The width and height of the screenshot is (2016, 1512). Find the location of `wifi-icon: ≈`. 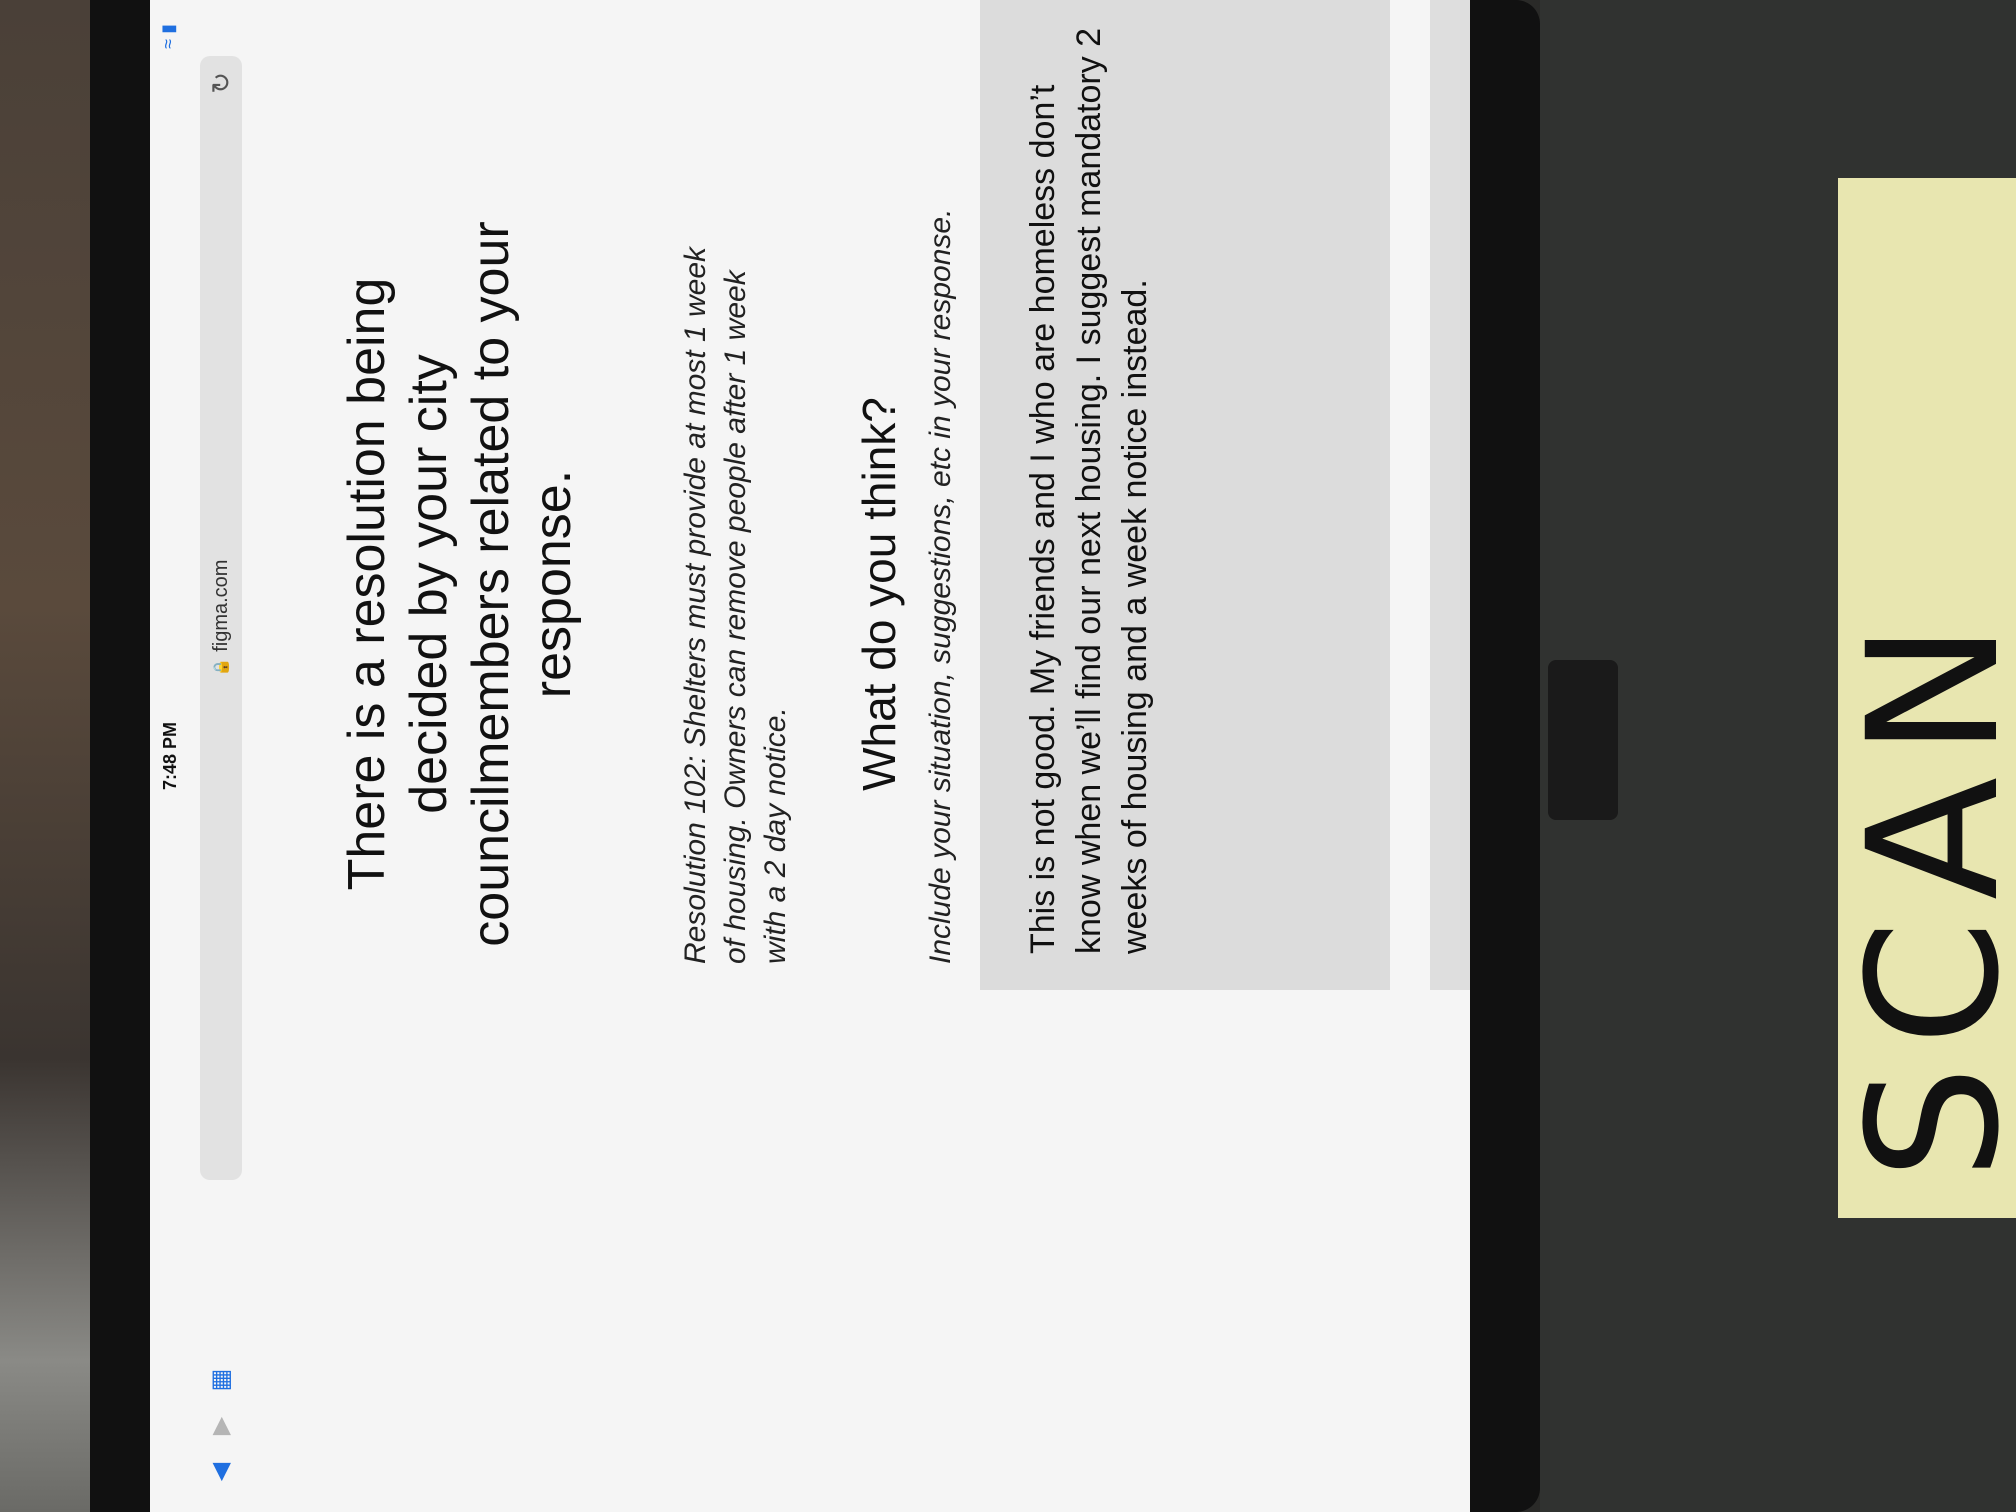

wifi-icon: ≈ is located at coordinates (168, 43).